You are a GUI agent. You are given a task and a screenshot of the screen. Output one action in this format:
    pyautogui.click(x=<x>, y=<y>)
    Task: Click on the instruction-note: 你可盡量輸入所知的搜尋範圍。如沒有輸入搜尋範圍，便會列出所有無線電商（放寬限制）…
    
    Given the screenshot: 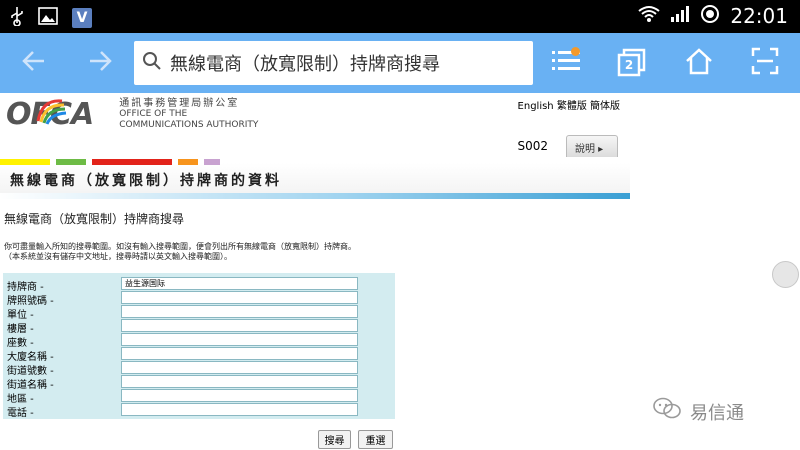 What is the action you would take?
    pyautogui.click(x=180, y=252)
    